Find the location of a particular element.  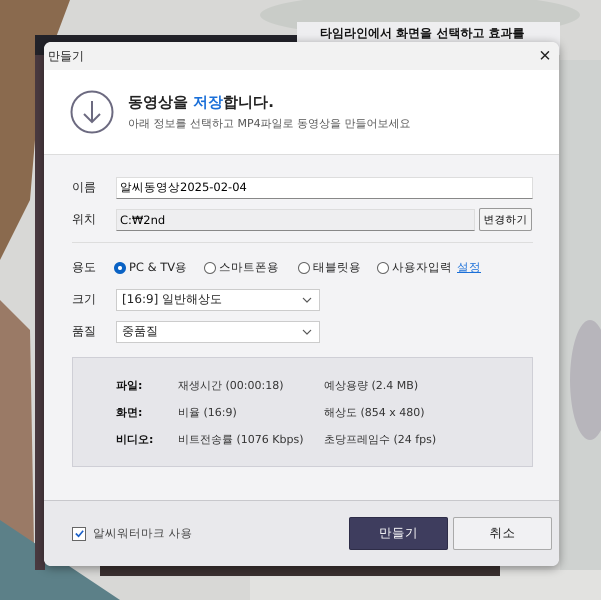

field-label: 위치 is located at coordinates (84, 219).